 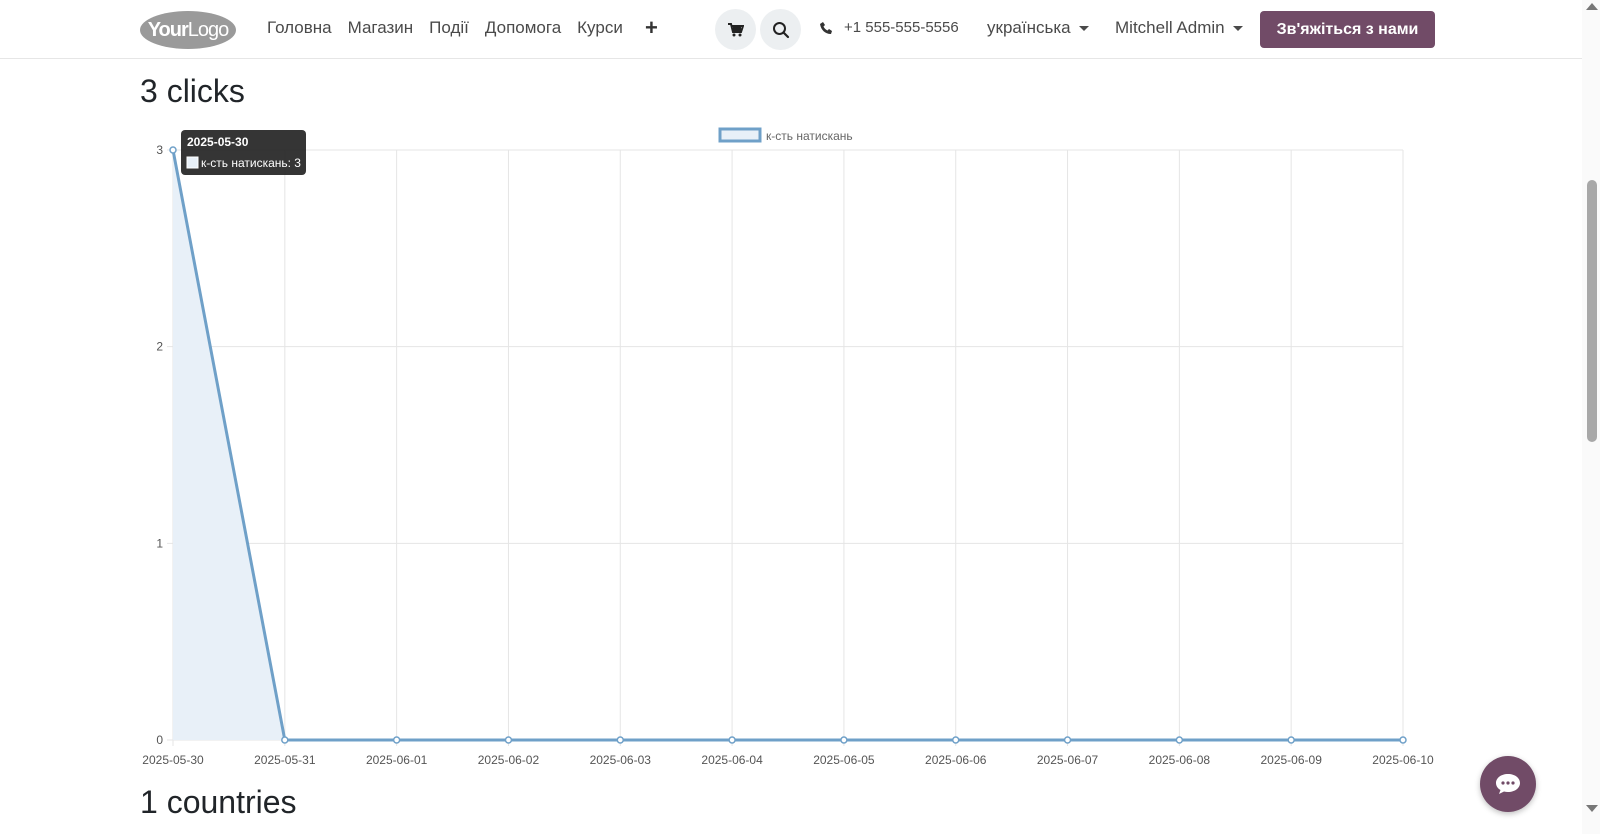 What do you see at coordinates (1592, 808) in the screenshot?
I see `scroll-down-icon` at bounding box center [1592, 808].